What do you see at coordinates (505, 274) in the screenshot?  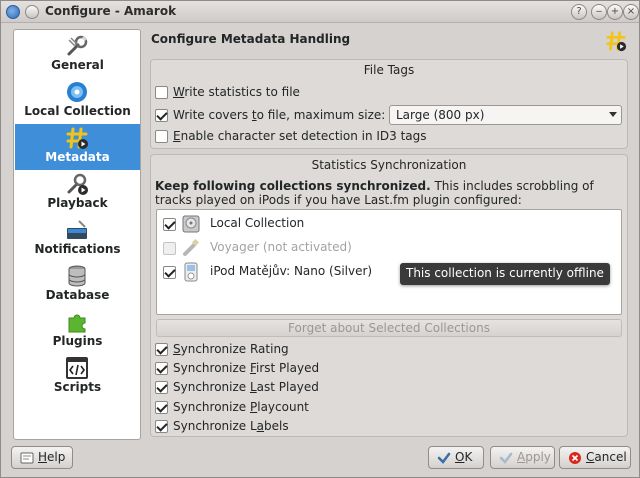 I see `offline-tooltip: This collection is currently offline` at bounding box center [505, 274].